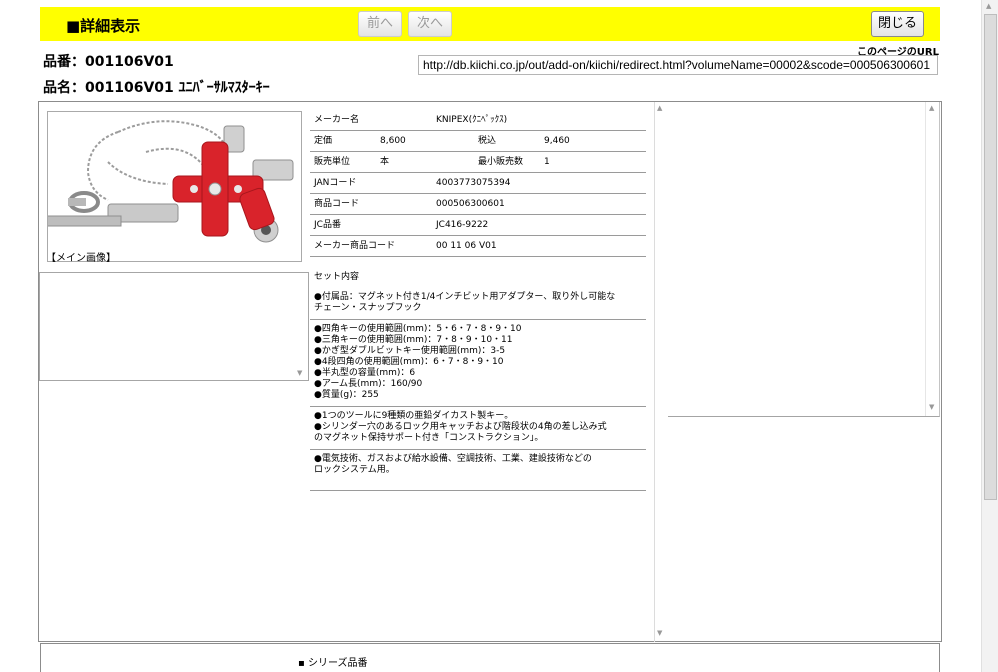 The image size is (998, 672). Describe the element at coordinates (465, 297) in the screenshot. I see `note-line: ●付属品：マグネット付き1/4インチビット用アダプター、取り外し可能な` at that location.